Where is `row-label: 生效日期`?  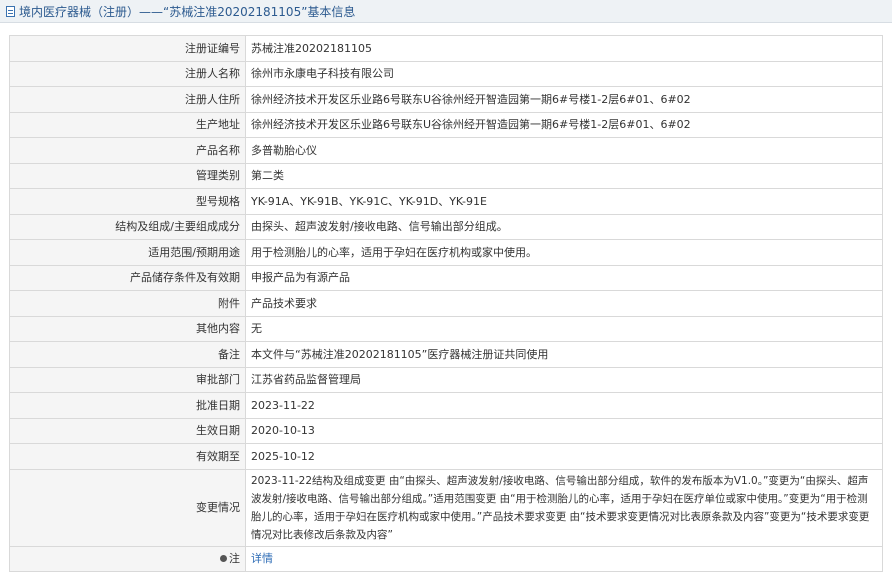
row-label: 生效日期 is located at coordinates (127, 430).